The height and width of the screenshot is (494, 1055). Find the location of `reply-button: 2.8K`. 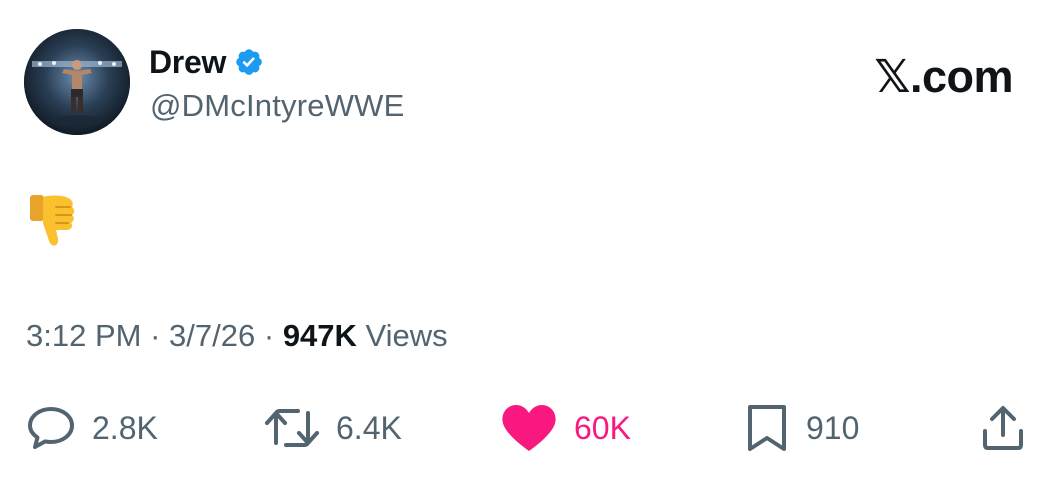

reply-button: 2.8K is located at coordinates (92, 428).